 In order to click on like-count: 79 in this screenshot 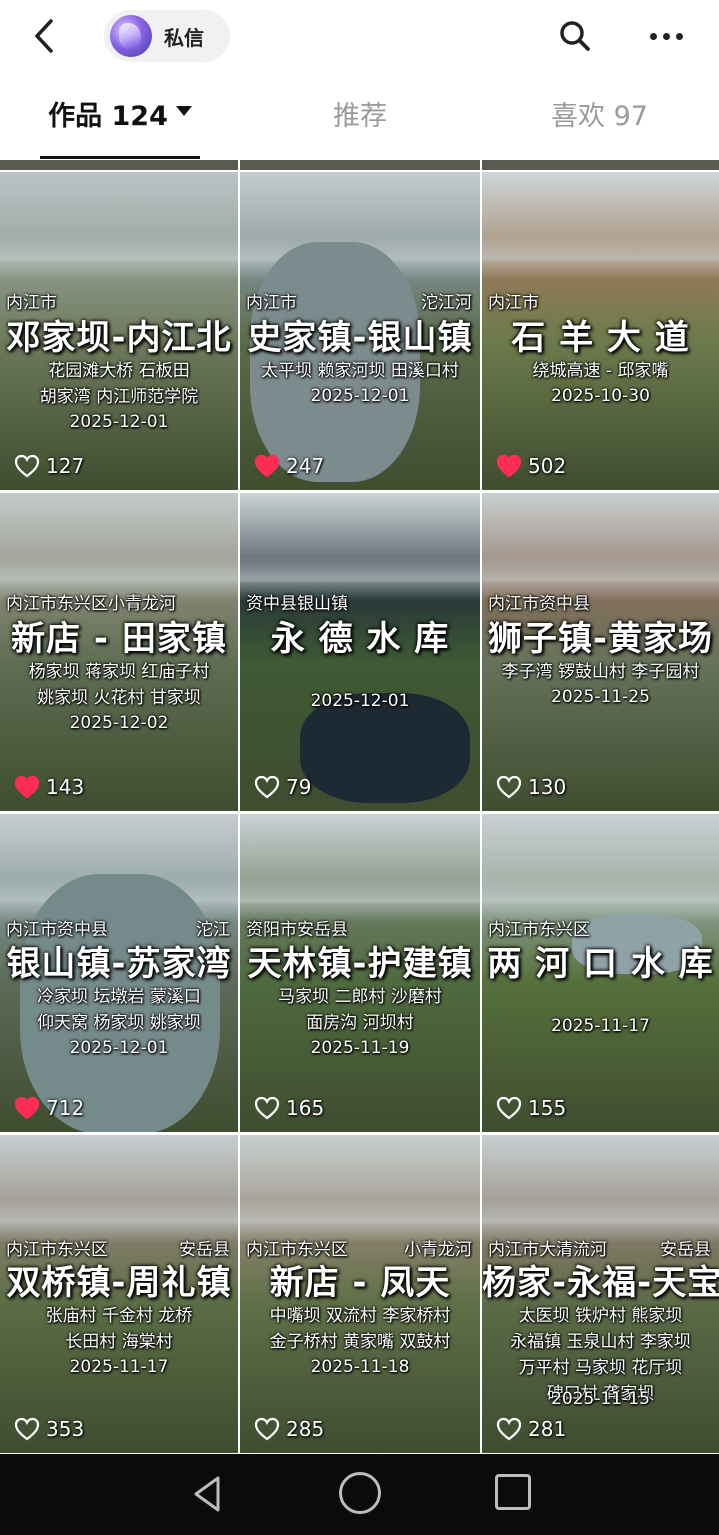, I will do `click(282, 787)`.